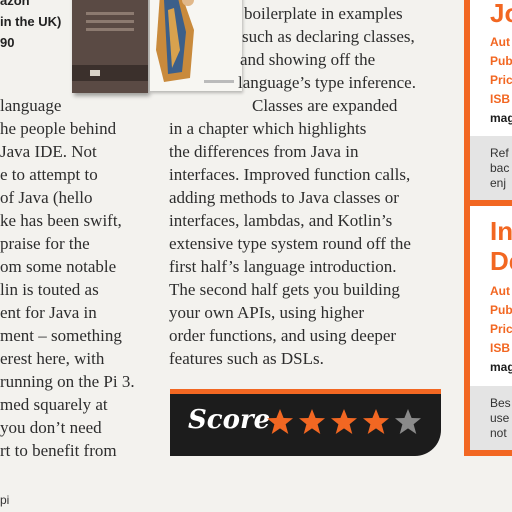 Image resolution: width=512 pixels, height=512 pixels. I want to click on text-line: rt to benefit from, so click(58, 450).